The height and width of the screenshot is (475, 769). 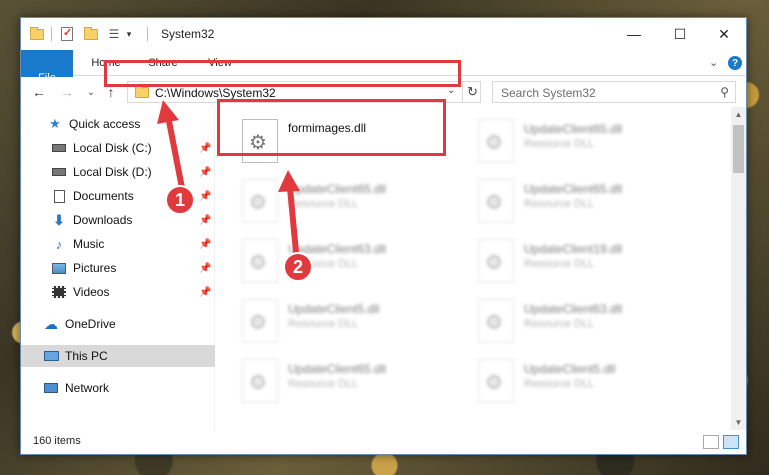 What do you see at coordinates (91, 34) in the screenshot?
I see `new-folder-icon` at bounding box center [91, 34].